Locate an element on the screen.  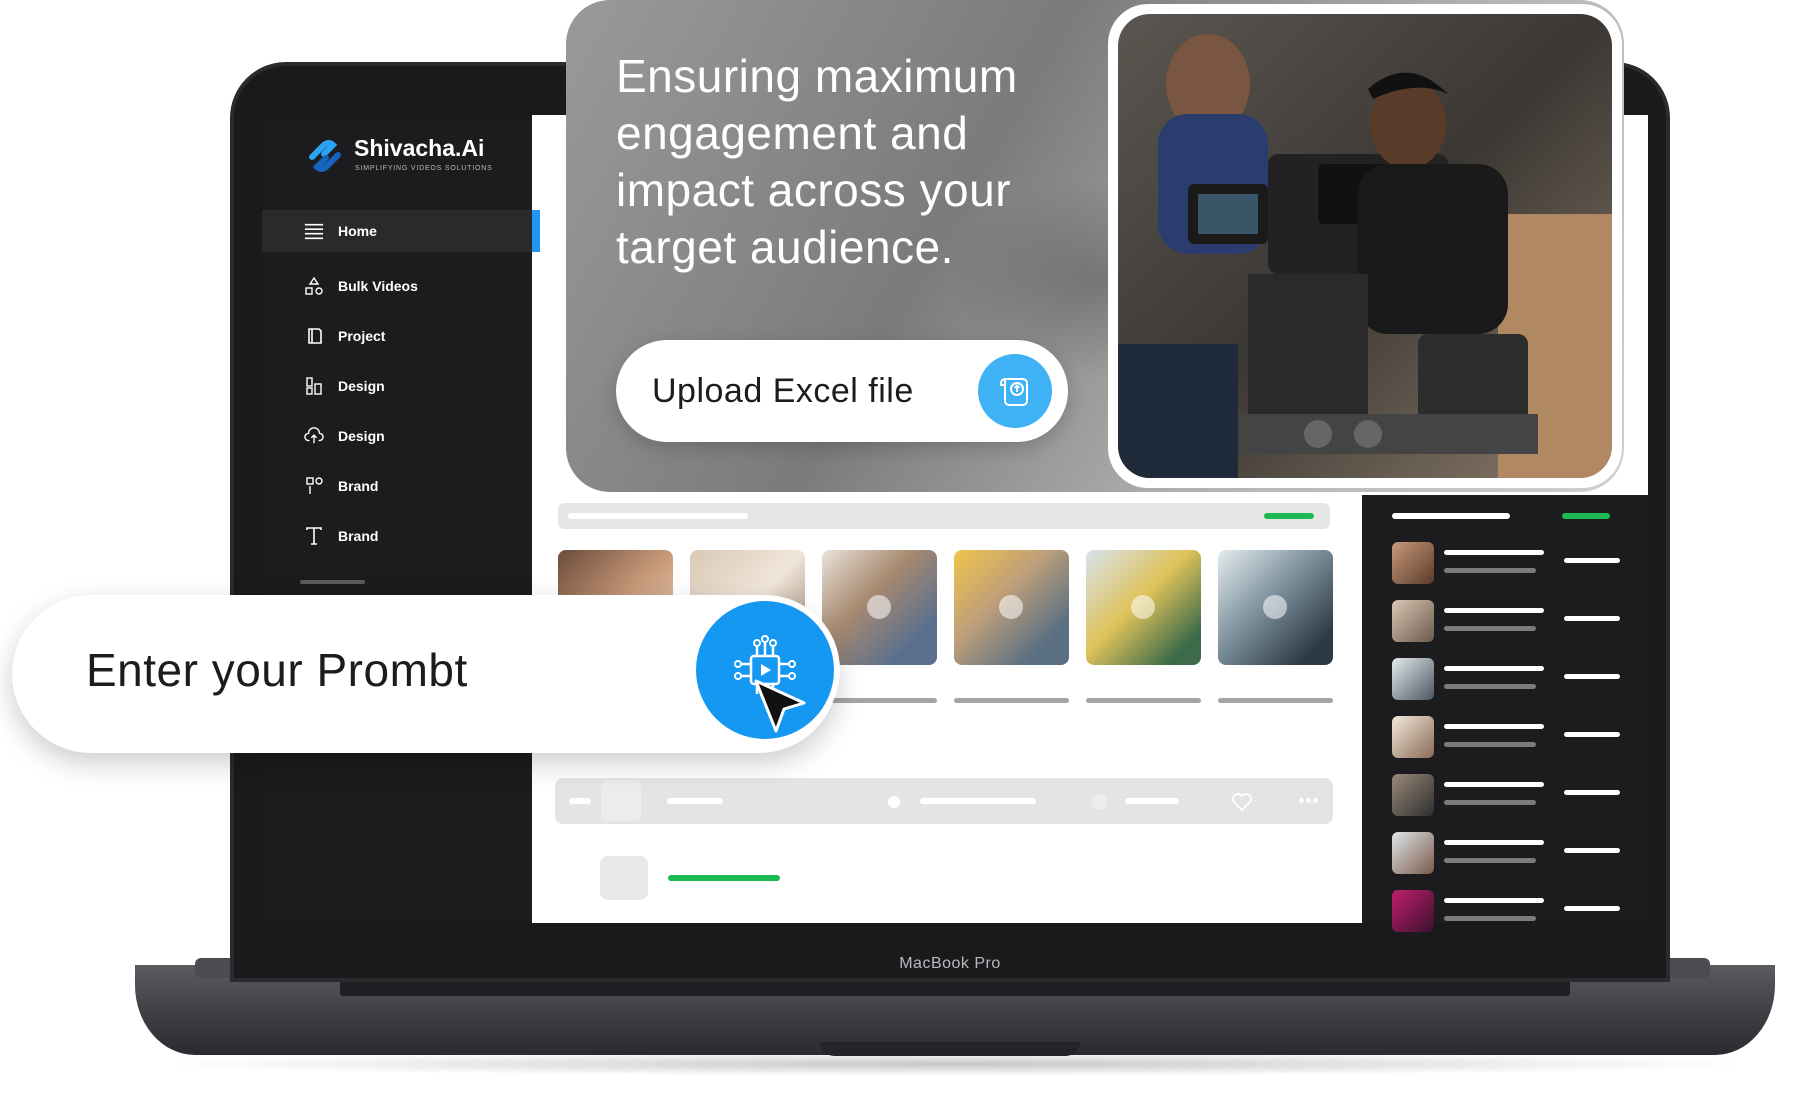
sidebar-item-bulk-videos: Bulk Videos is located at coordinates (361, 286).